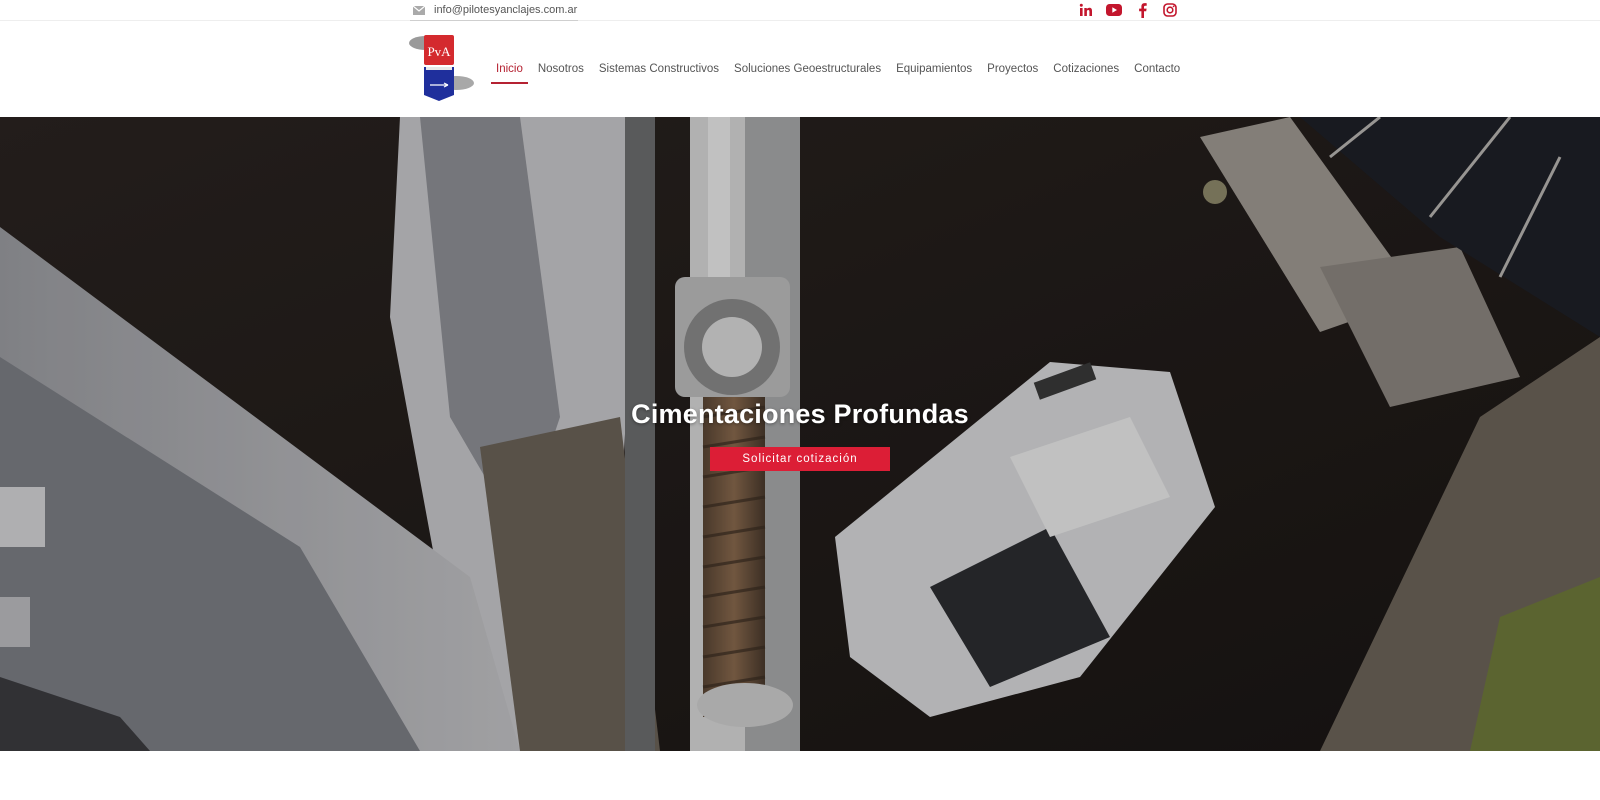 The width and height of the screenshot is (1600, 800). I want to click on top-bar: info@pilotesyanclajes.com.ar, so click(800, 10).